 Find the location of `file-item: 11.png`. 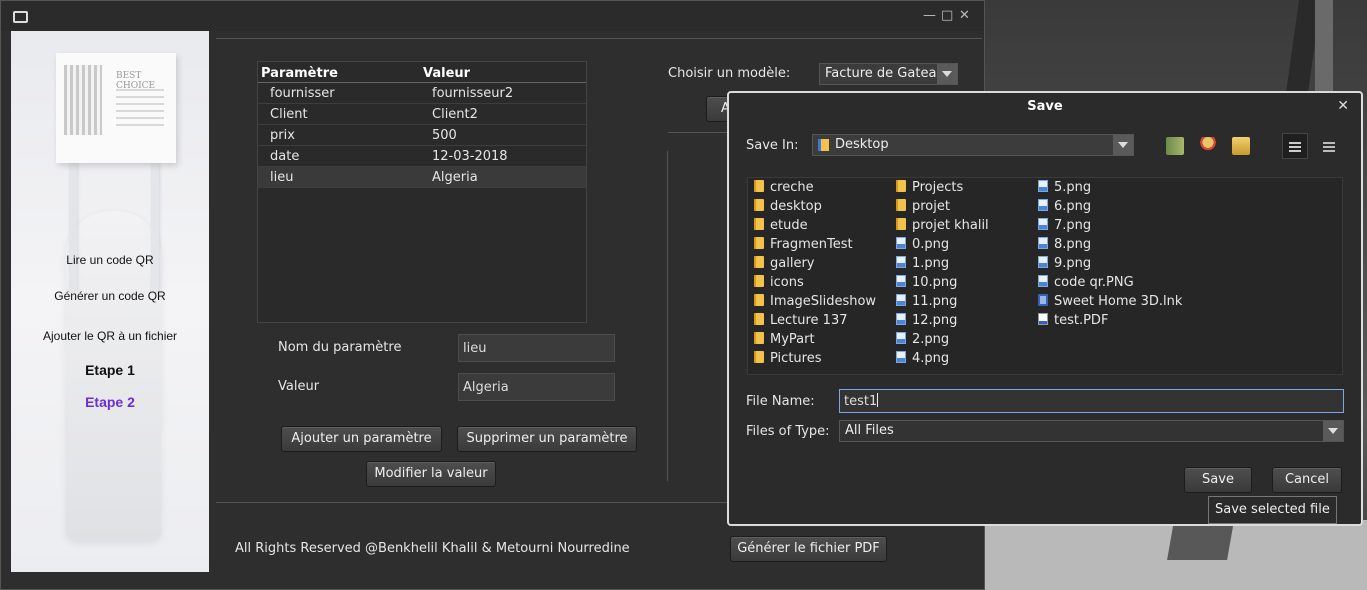

file-item: 11.png is located at coordinates (926, 301).